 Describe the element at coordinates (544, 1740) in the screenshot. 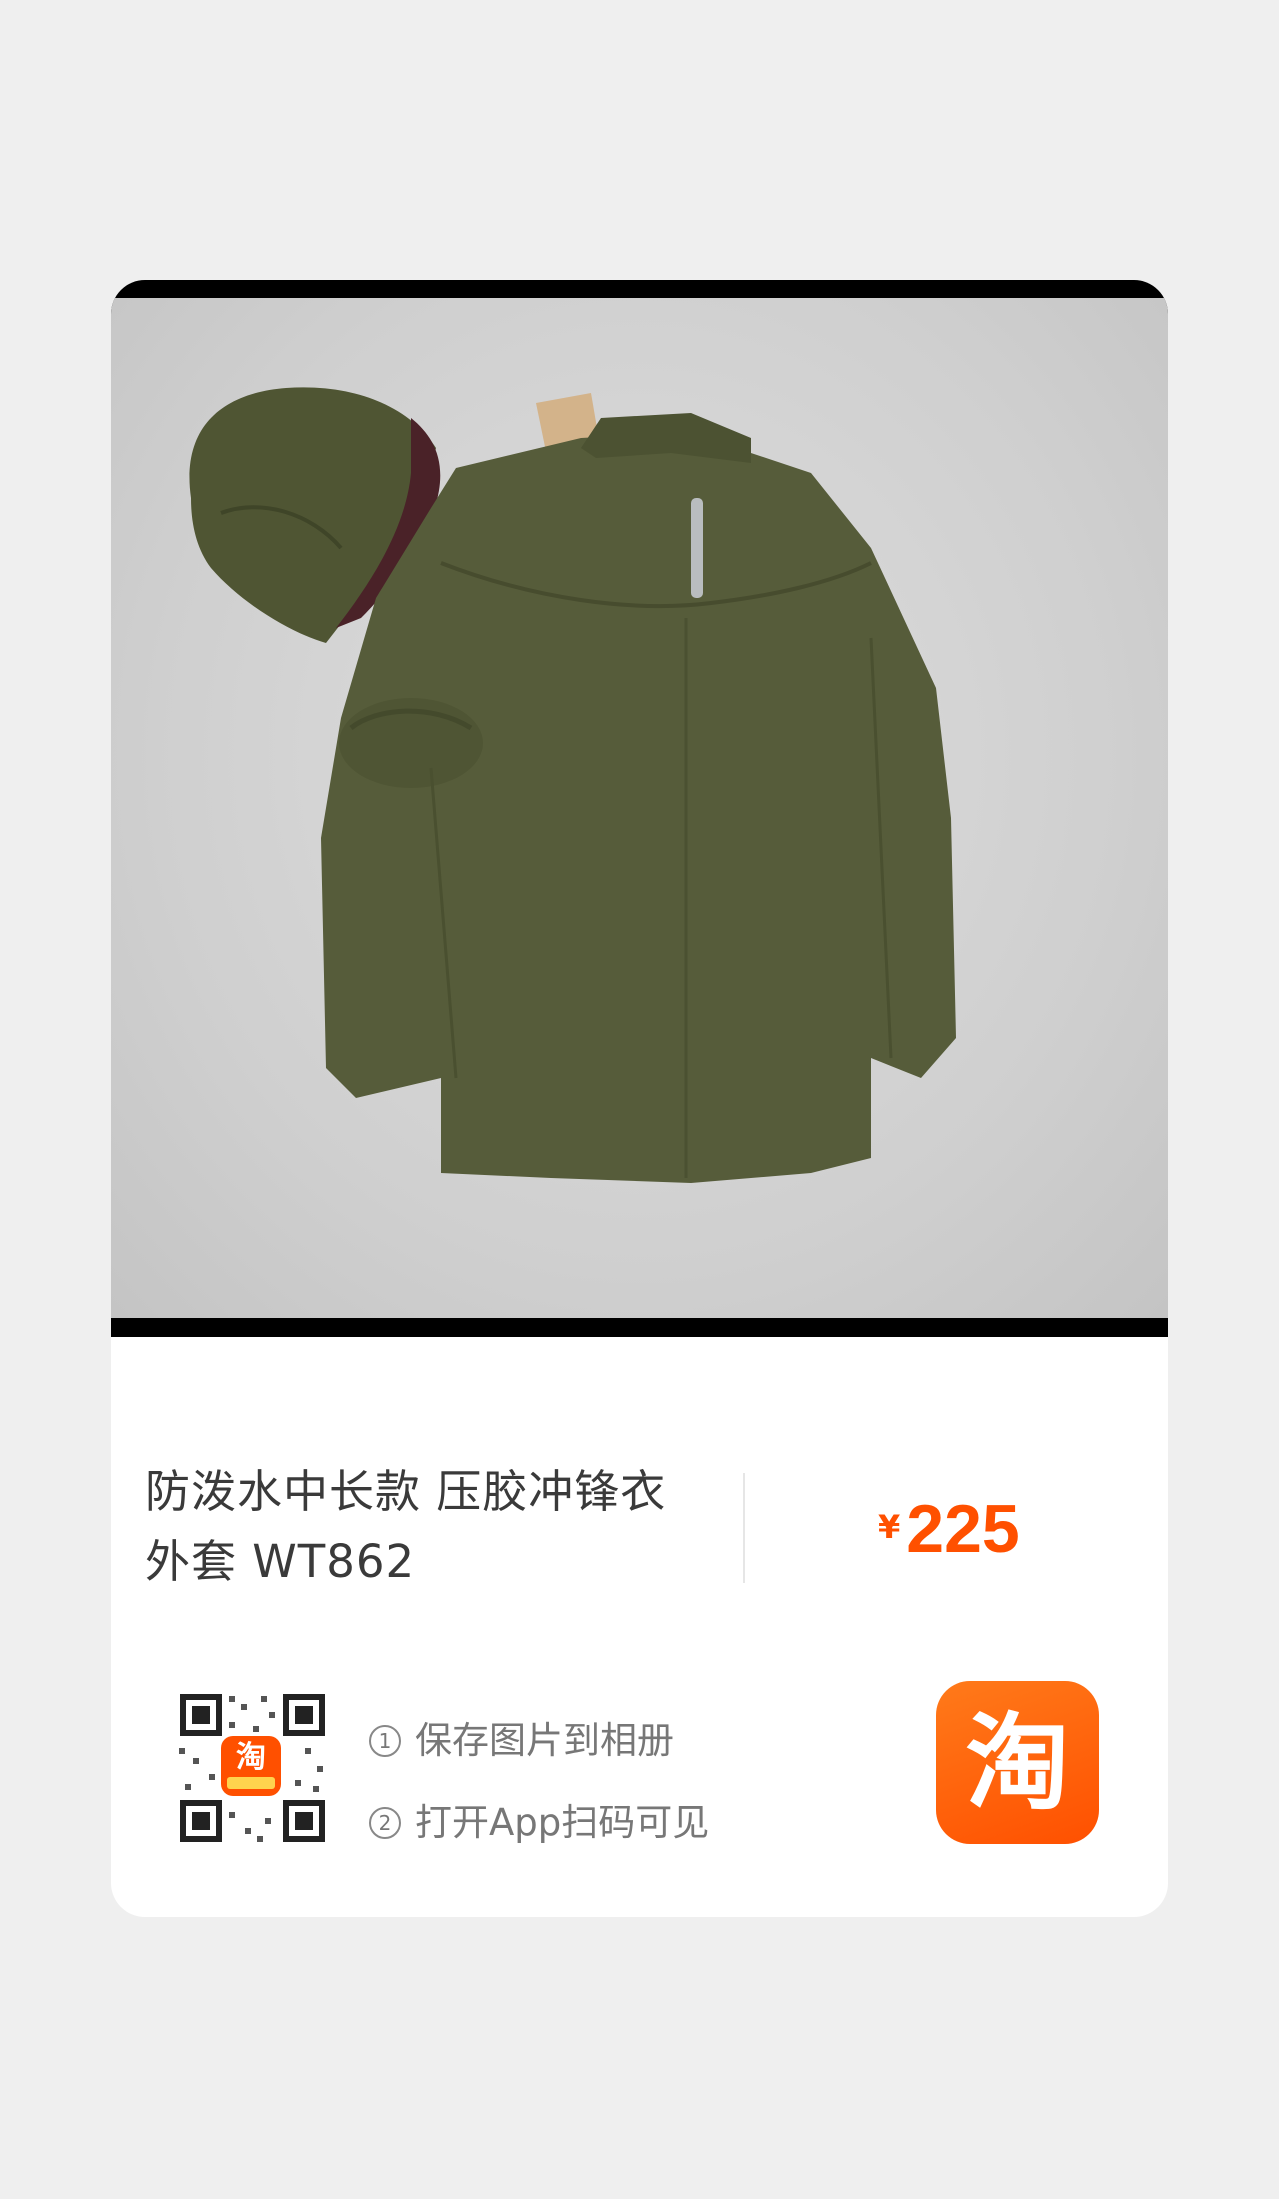

I see `step-text-1: 保存图片到相册` at that location.